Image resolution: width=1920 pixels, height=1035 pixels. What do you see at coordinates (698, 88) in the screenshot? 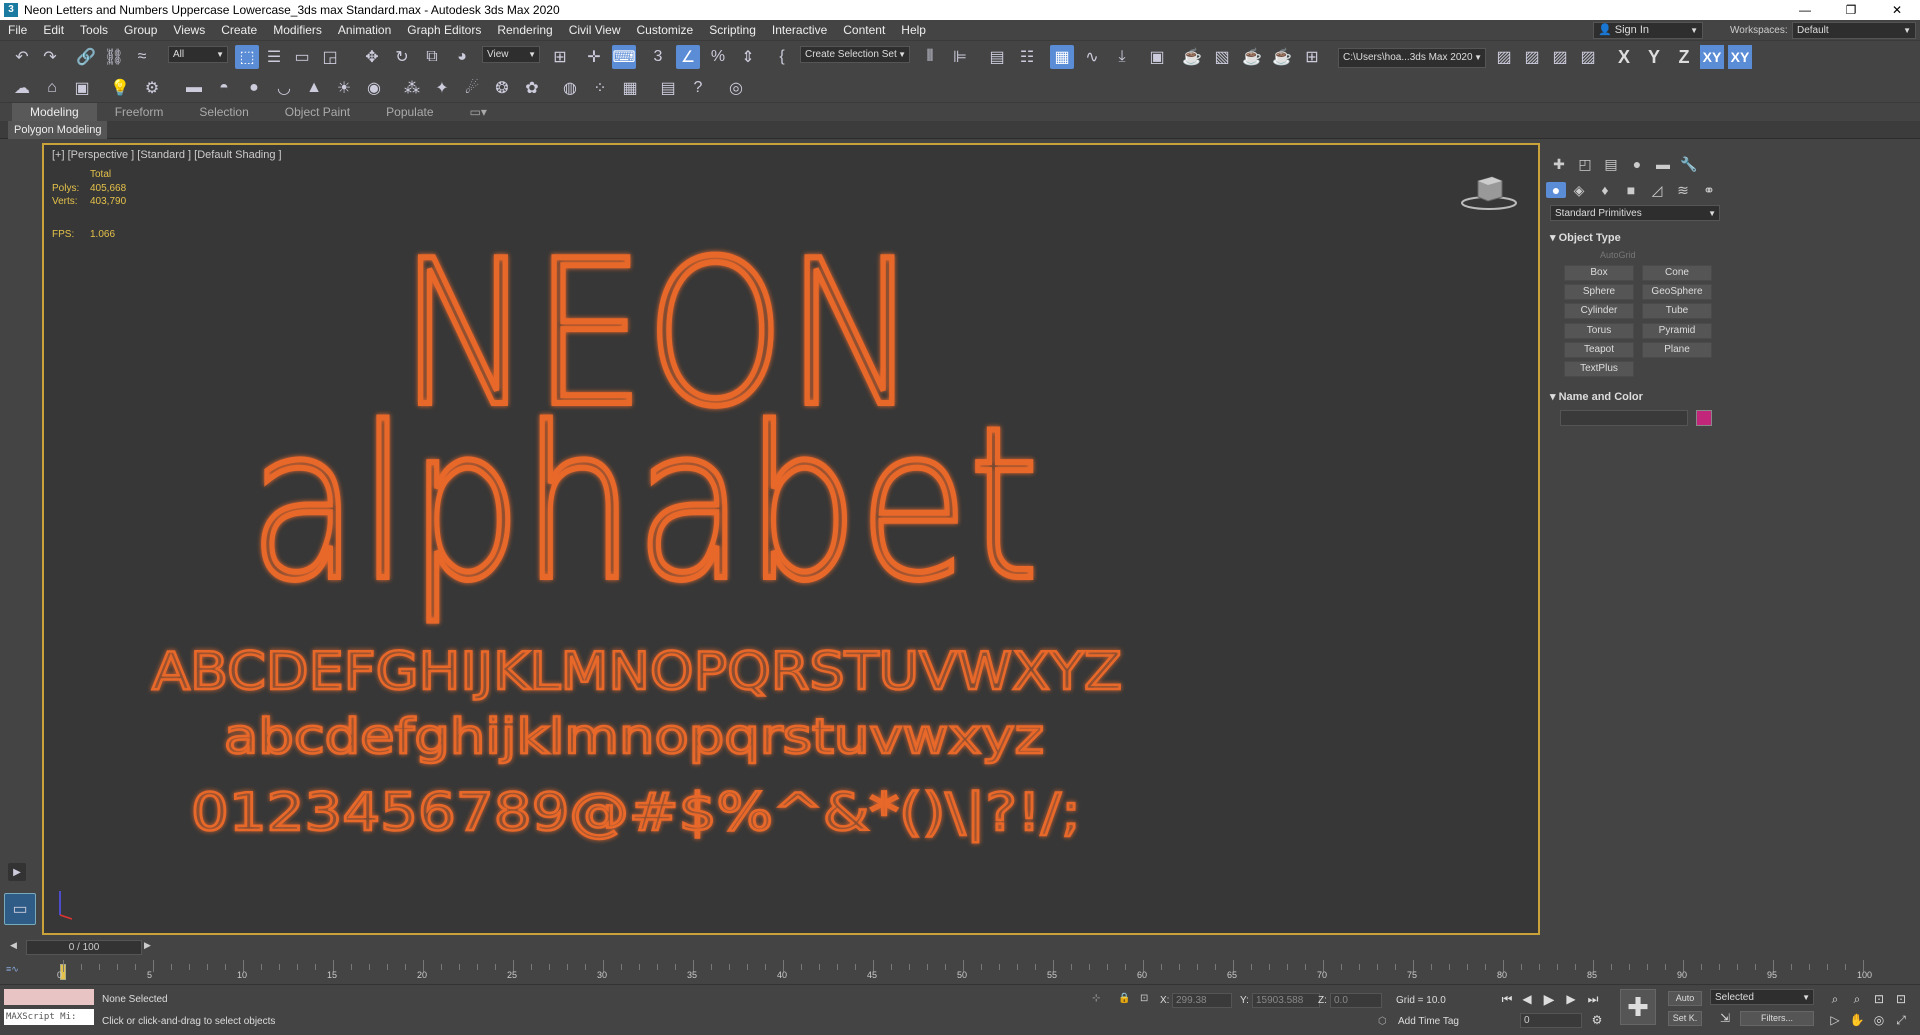
I see `help-icon: ?` at bounding box center [698, 88].